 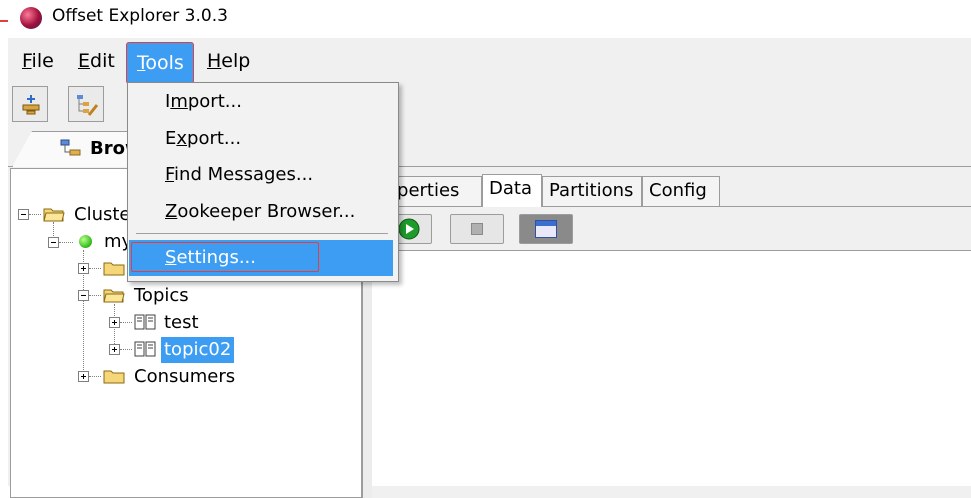 What do you see at coordinates (102, 61) in the screenshot?
I see `menu-edit-label: dit` at bounding box center [102, 61].